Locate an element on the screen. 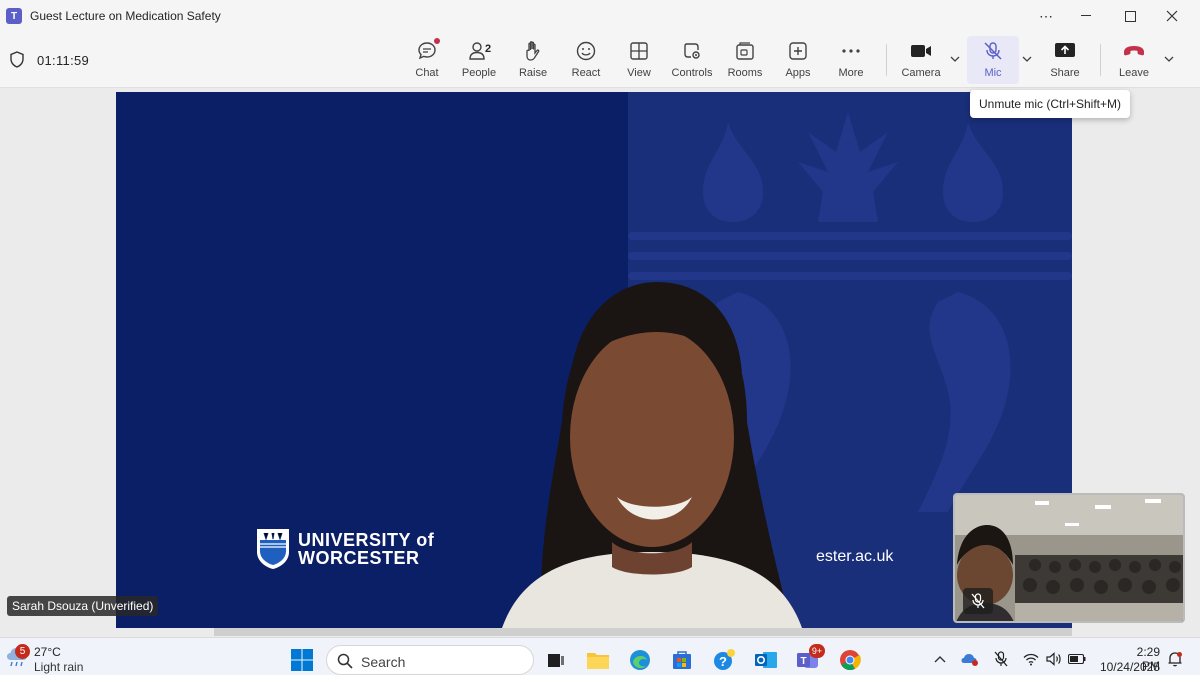  weather-description: Light rain is located at coordinates (58, 667).